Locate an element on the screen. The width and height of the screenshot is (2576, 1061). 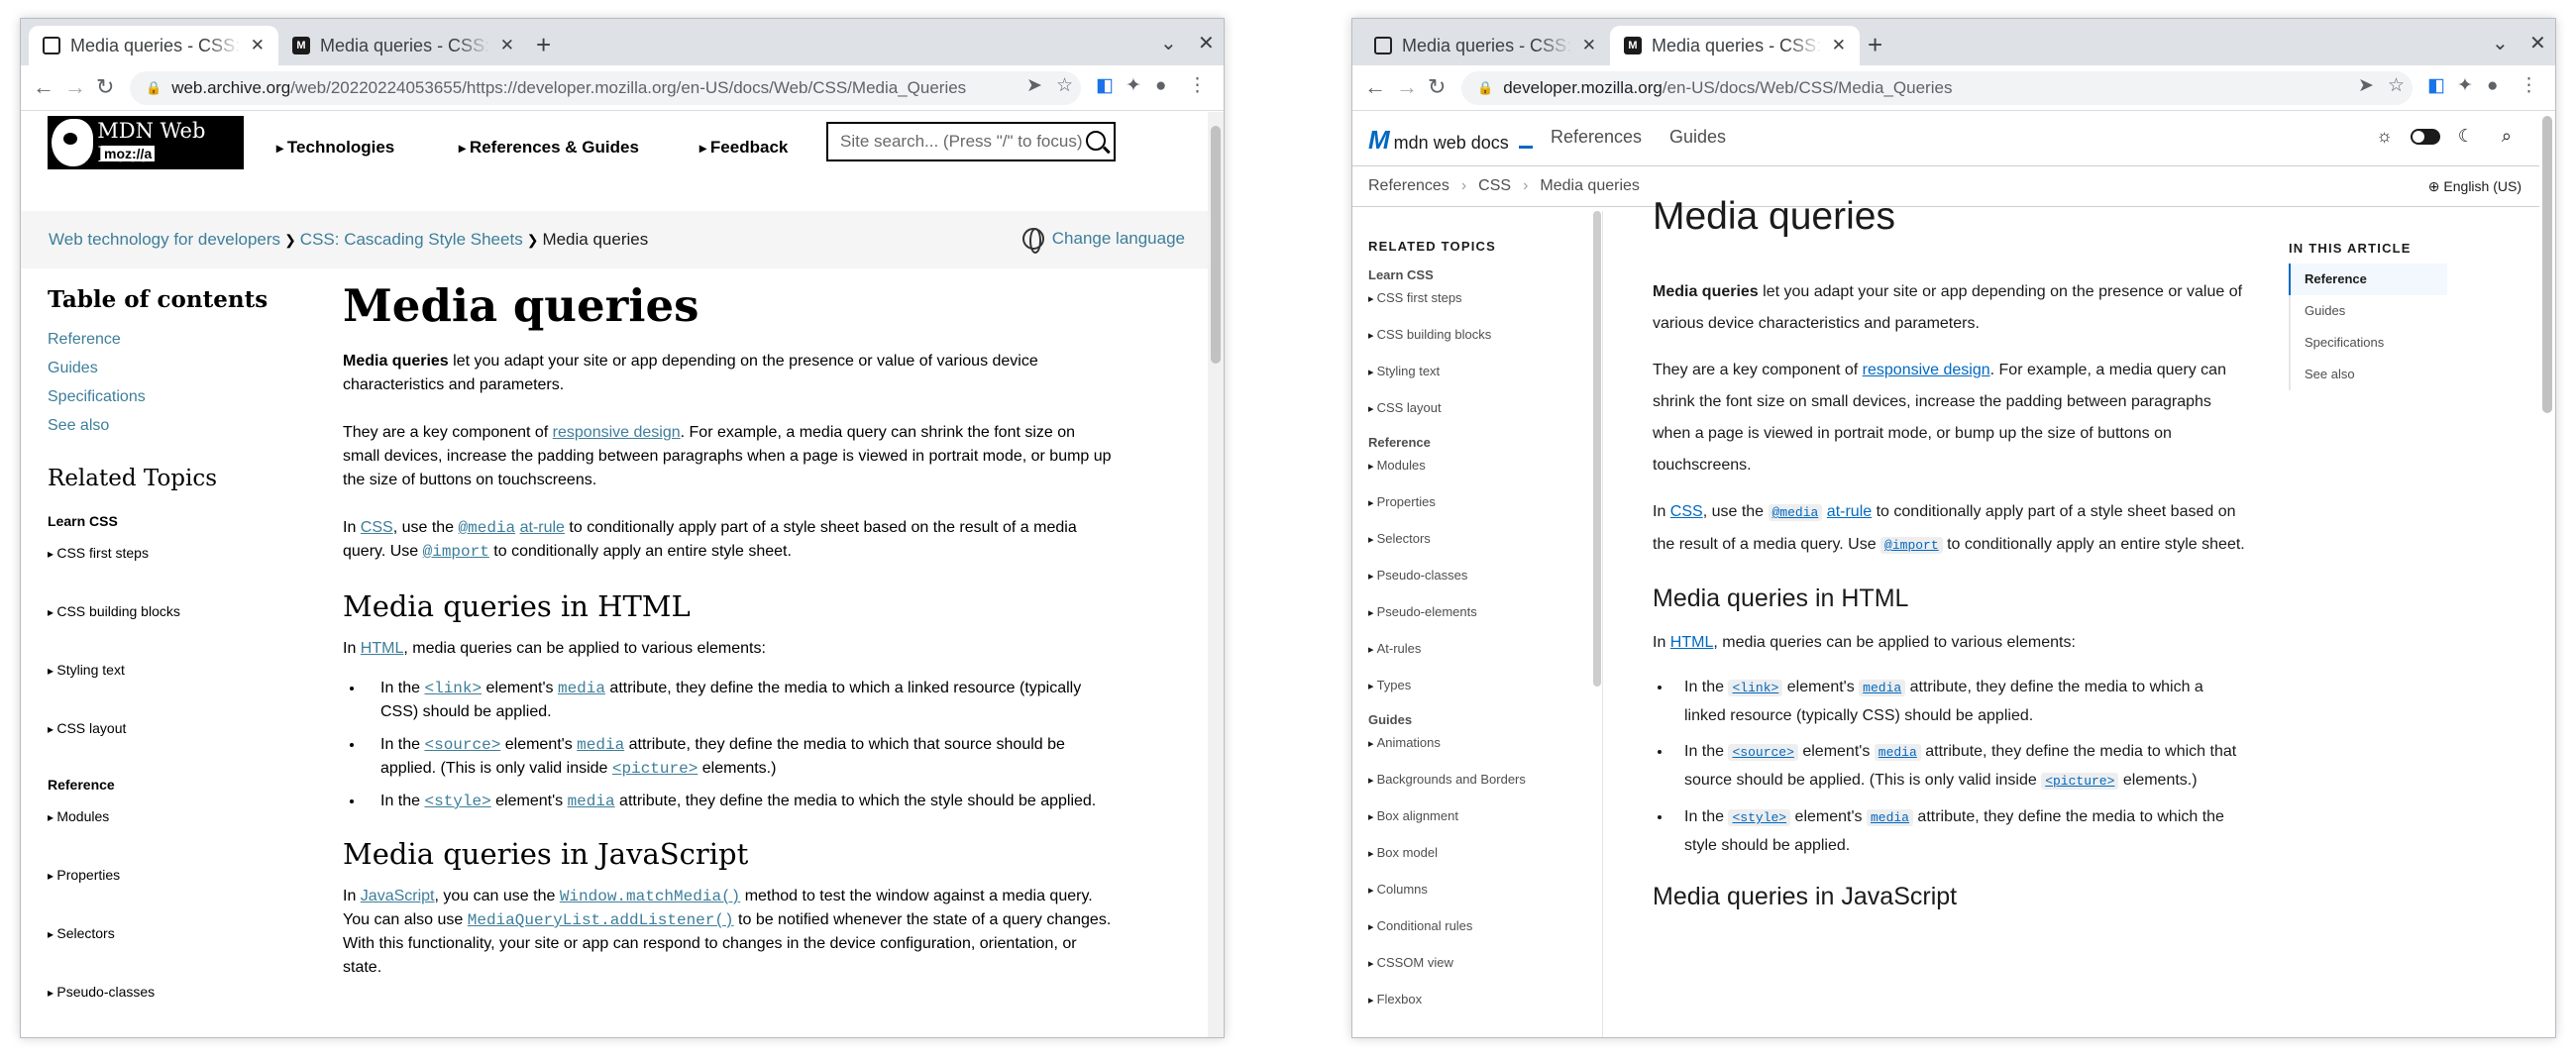
sidebar-item-css-layout: CSS layout is located at coordinates (1477, 408).